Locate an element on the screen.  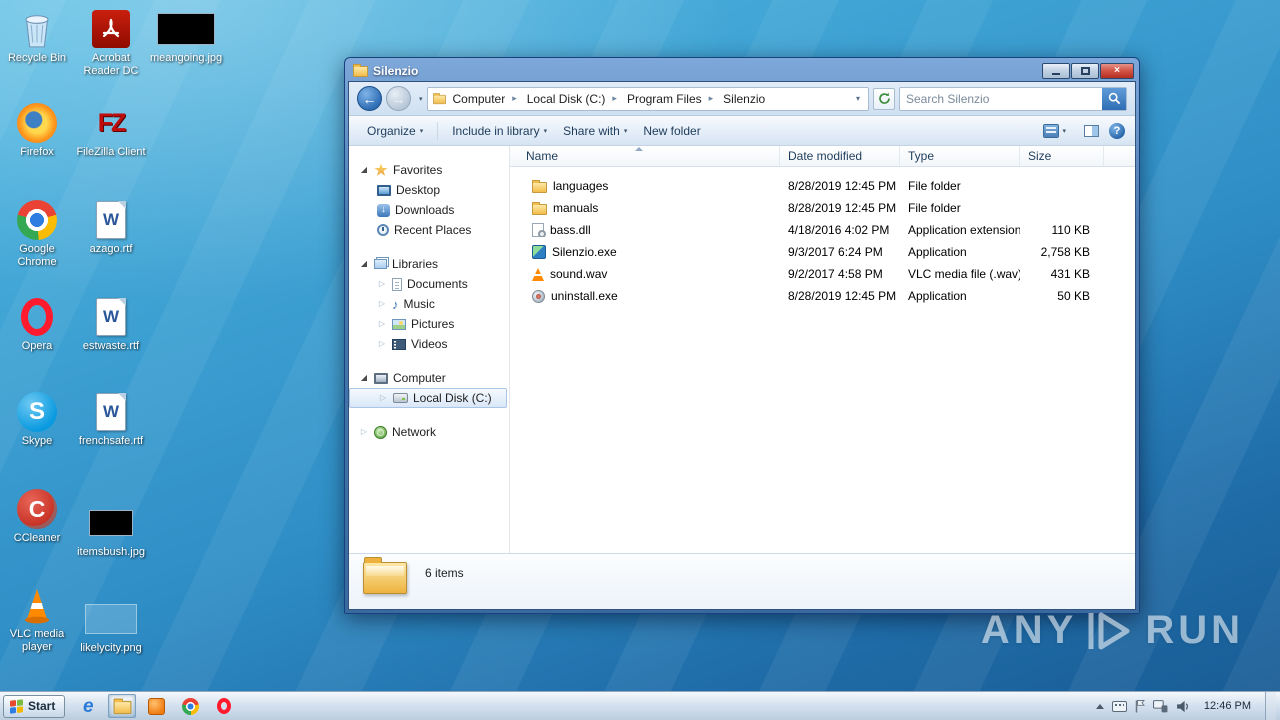
column-headers: Name Date modified Type Size is located at coordinates (822, 156).